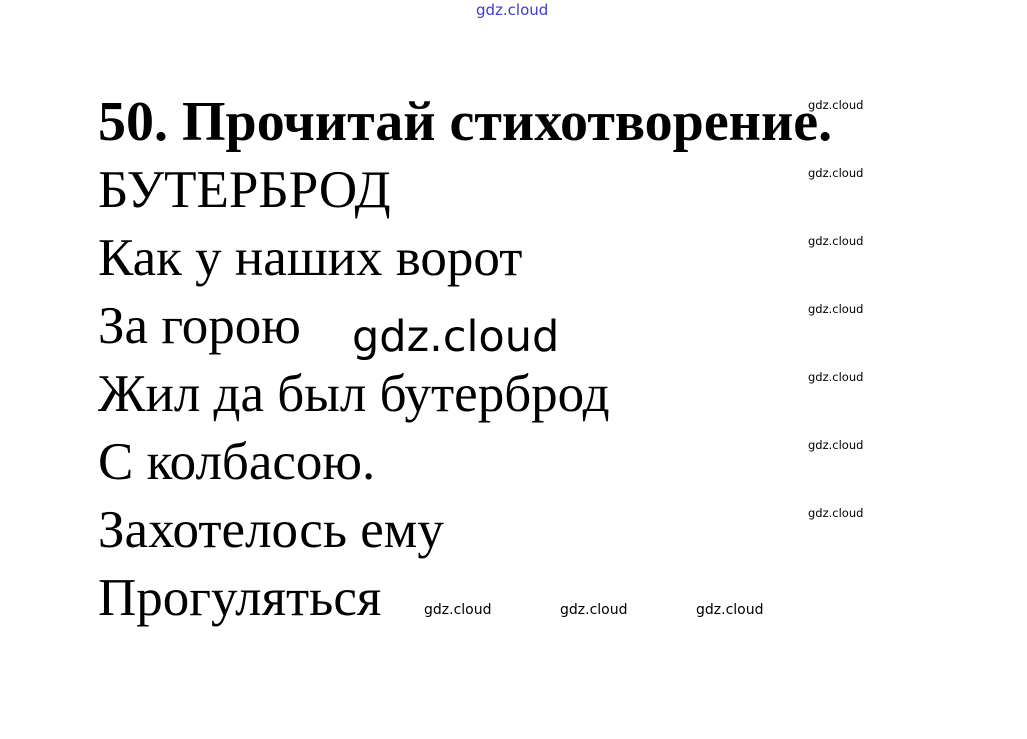 The image size is (1027, 739). I want to click on watermark-right-7: gdz.cloud, so click(836, 513).